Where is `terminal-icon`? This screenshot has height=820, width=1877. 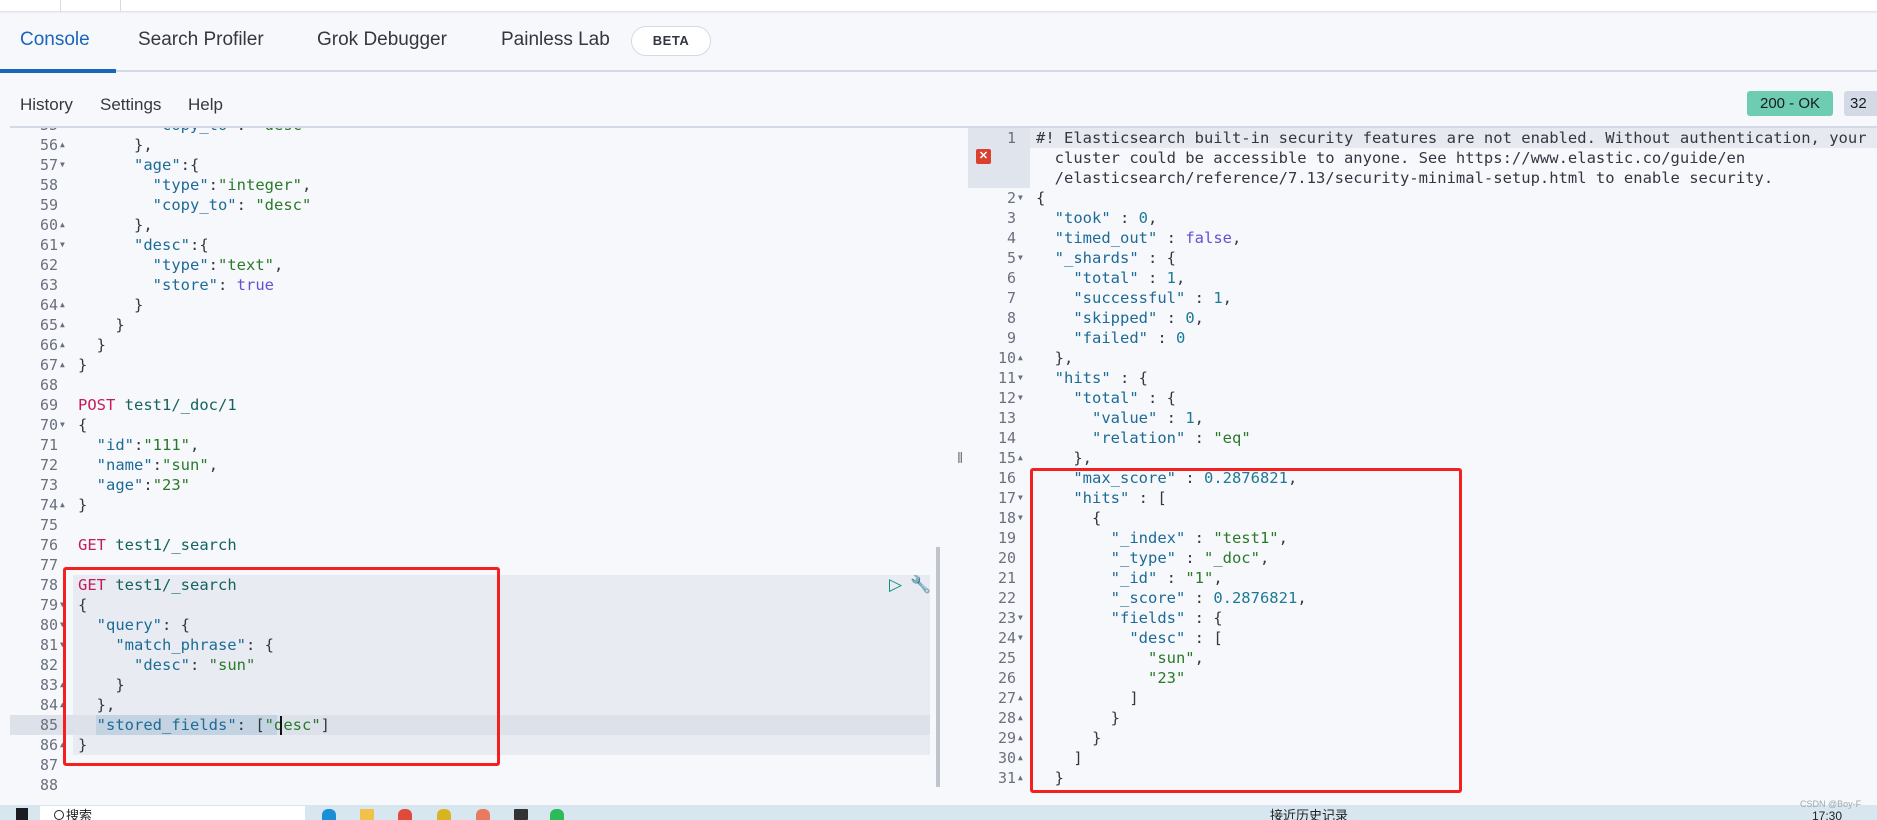
terminal-icon is located at coordinates (521, 814).